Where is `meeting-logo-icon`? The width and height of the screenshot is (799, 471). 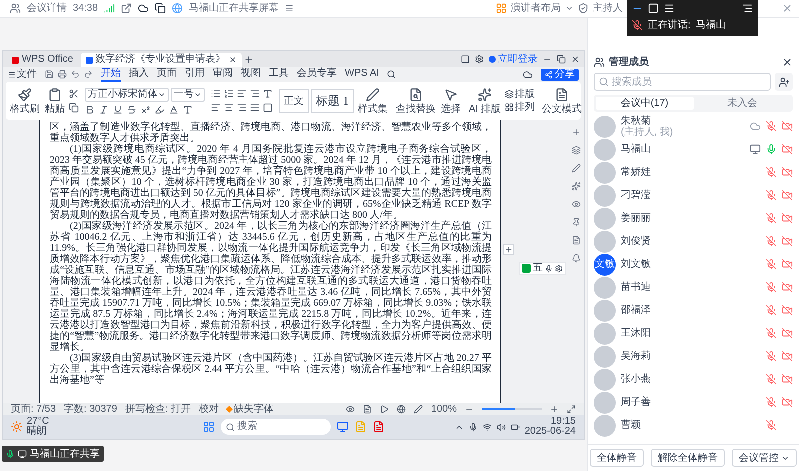 meeting-logo-icon is located at coordinates (15, 8).